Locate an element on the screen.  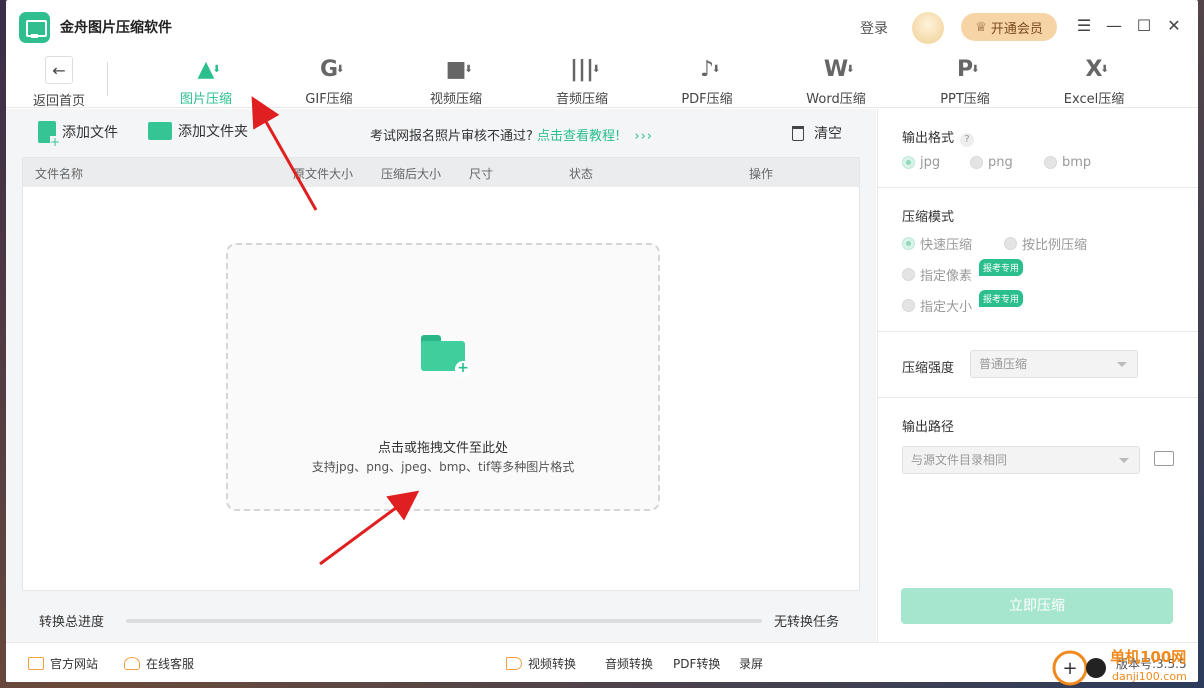
add-folder-button: 添加文件夹 is located at coordinates (198, 131).